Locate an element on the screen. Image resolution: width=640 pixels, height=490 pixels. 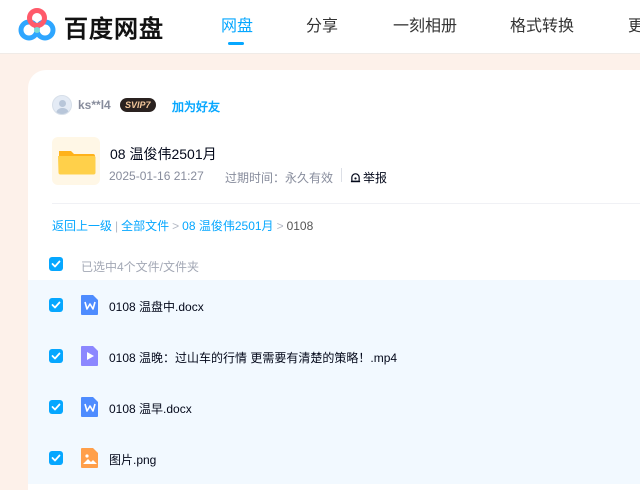
avatar-head is located at coordinates (62, 103).